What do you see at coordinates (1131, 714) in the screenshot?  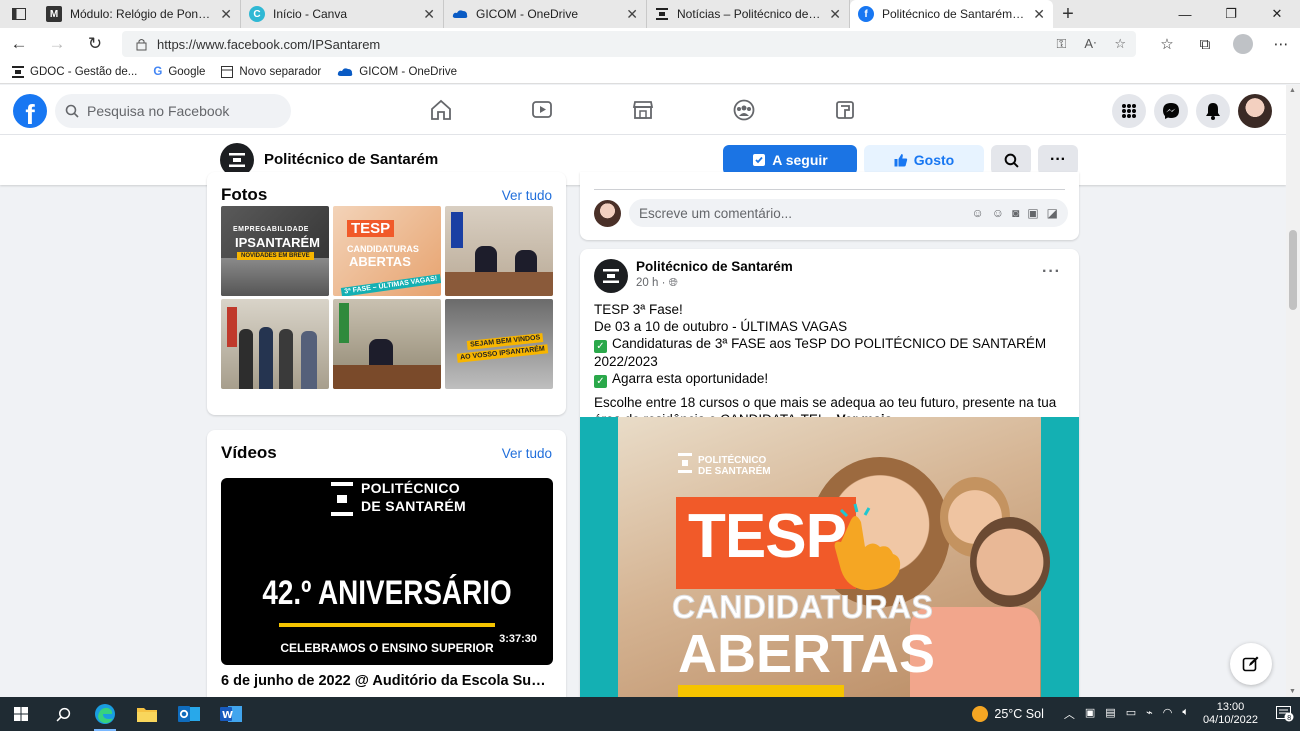 I see `battery-icon: ▭` at bounding box center [1131, 714].